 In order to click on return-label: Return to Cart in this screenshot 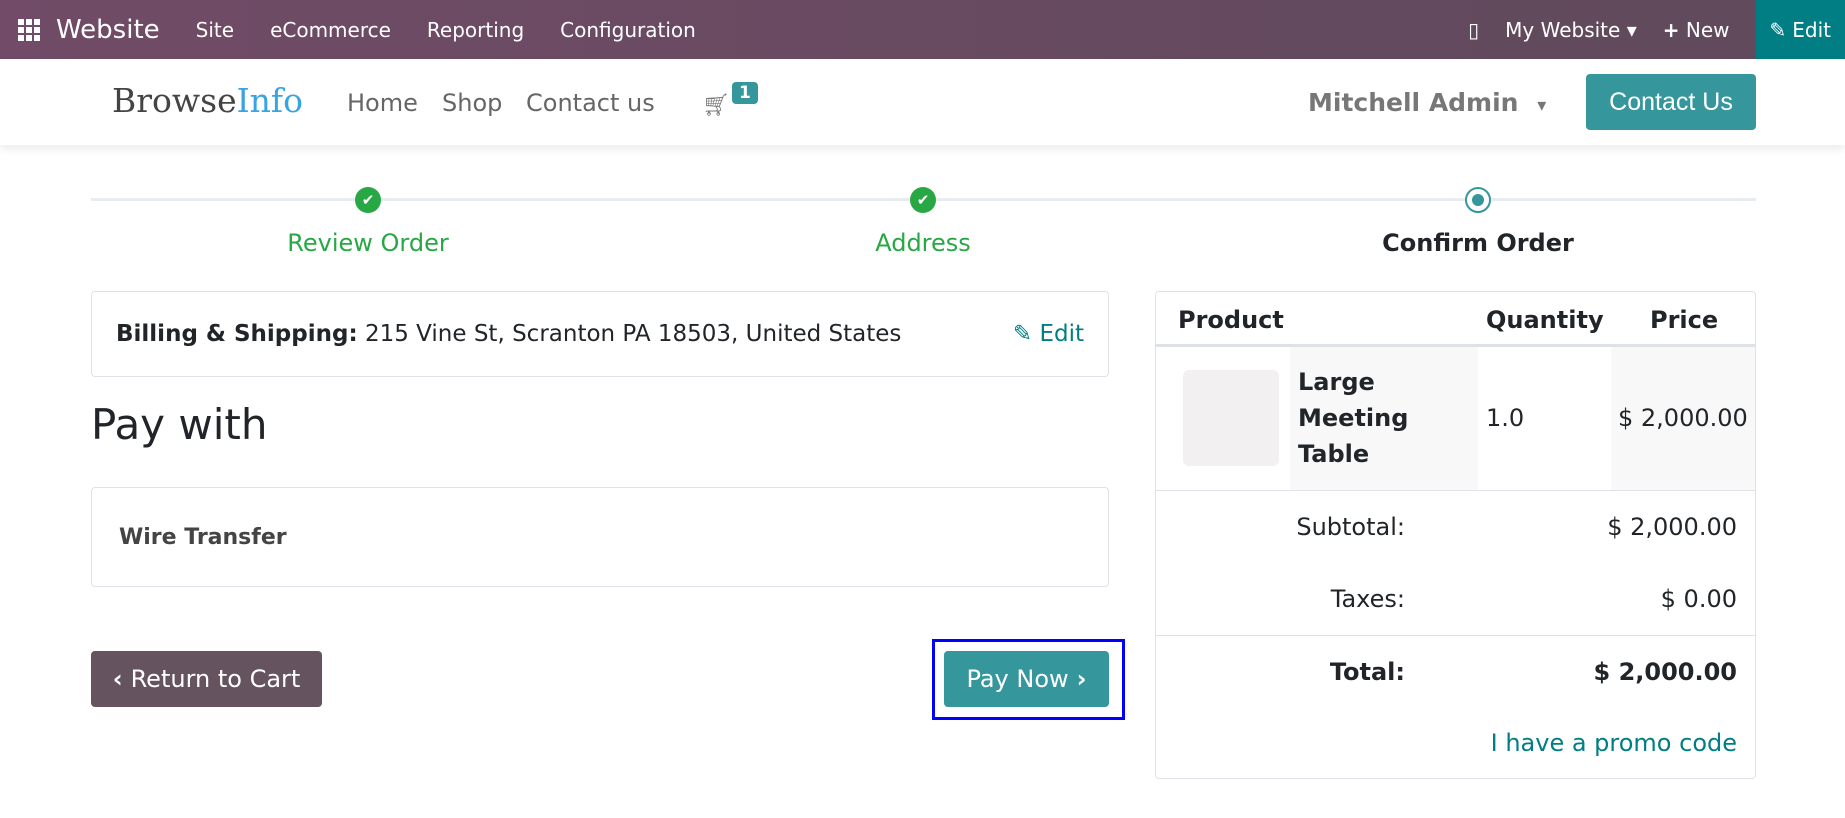, I will do `click(215, 679)`.